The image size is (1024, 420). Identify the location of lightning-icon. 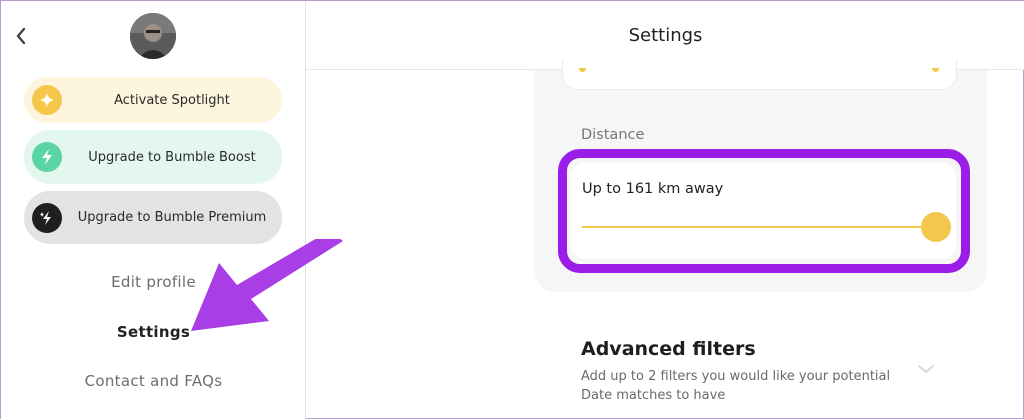
(47, 157).